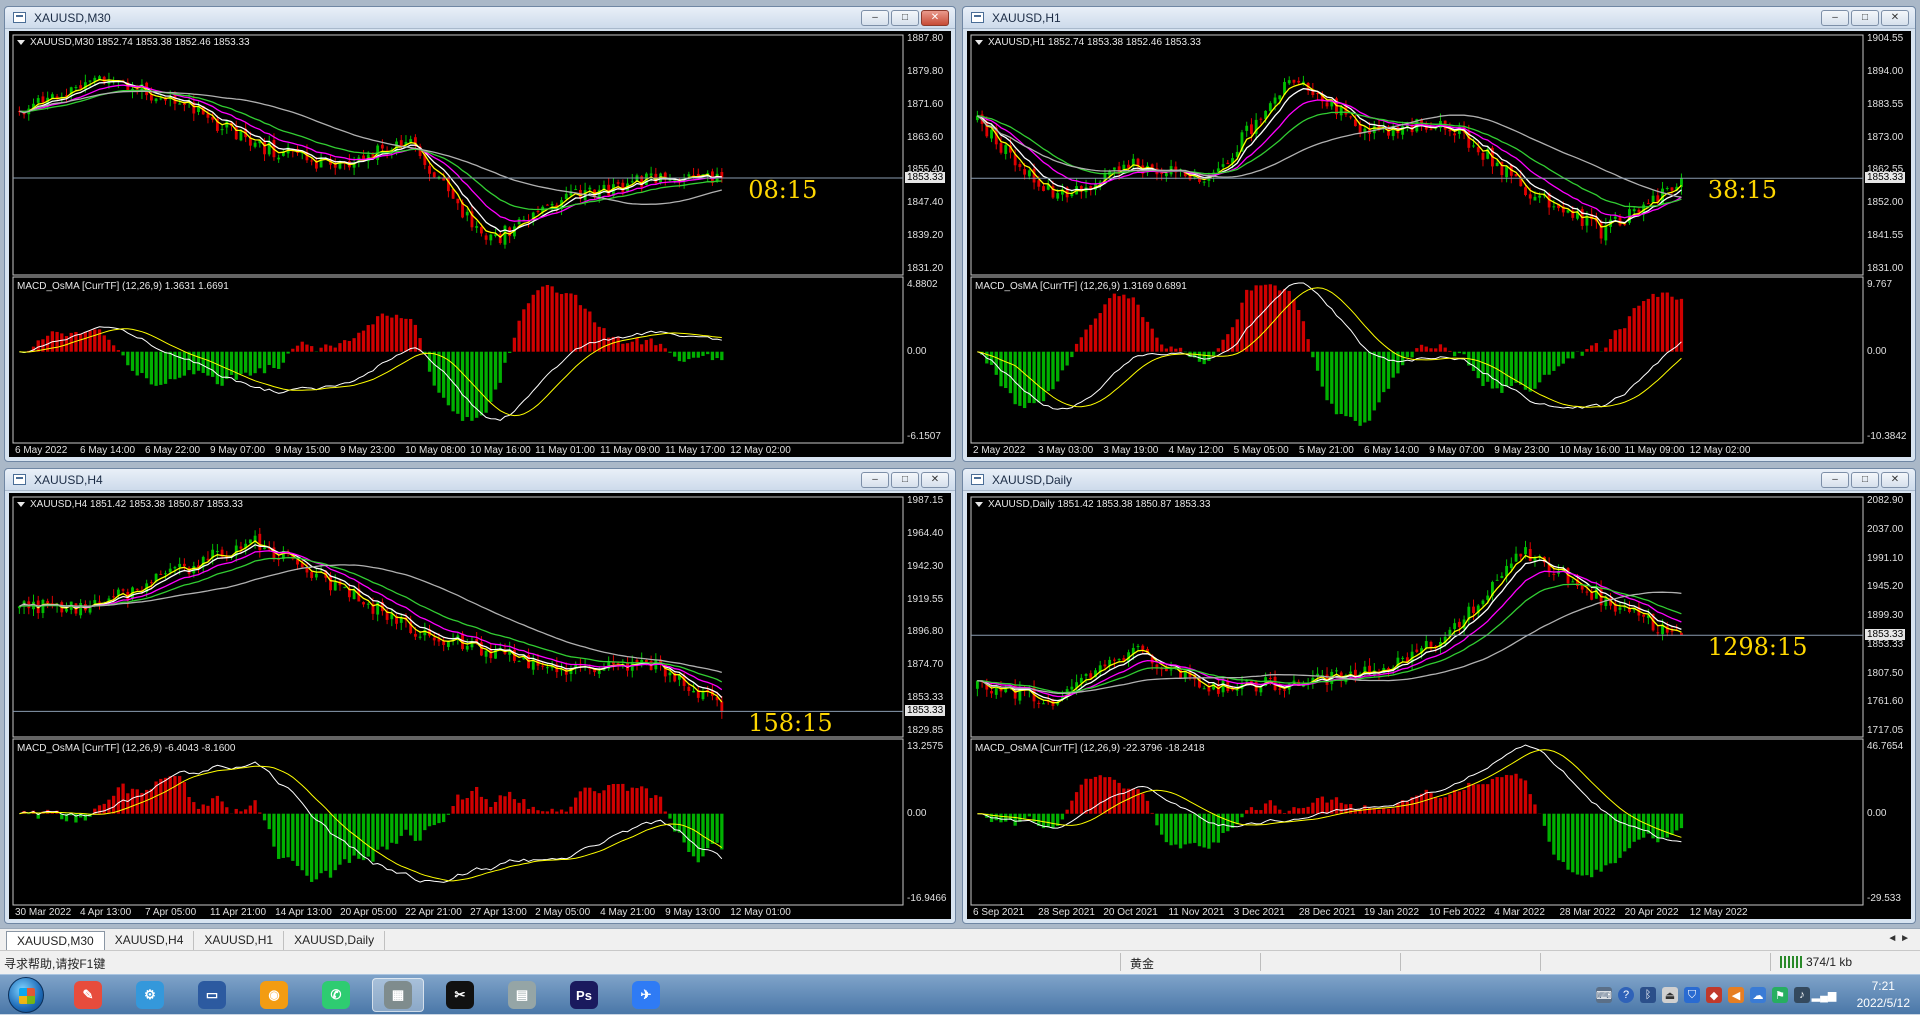  Describe the element at coordinates (398, 995) in the screenshot. I see `taskbar-button-metatrader: ▦` at that location.